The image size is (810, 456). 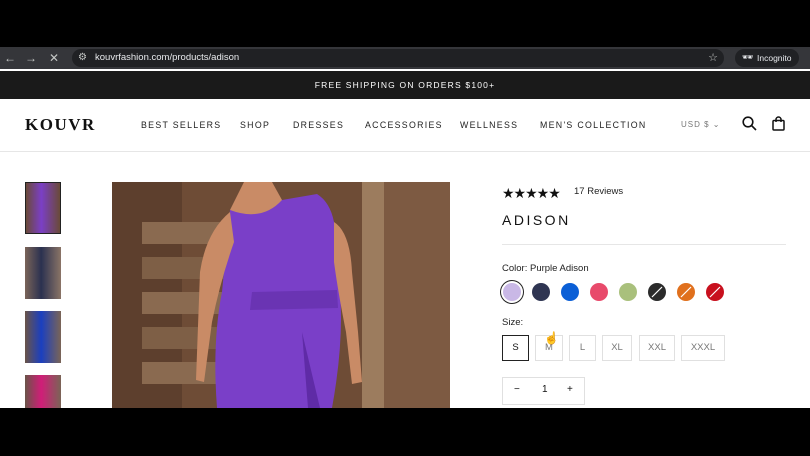 What do you see at coordinates (599, 292) in the screenshot?
I see `color-swatch-pink` at bounding box center [599, 292].